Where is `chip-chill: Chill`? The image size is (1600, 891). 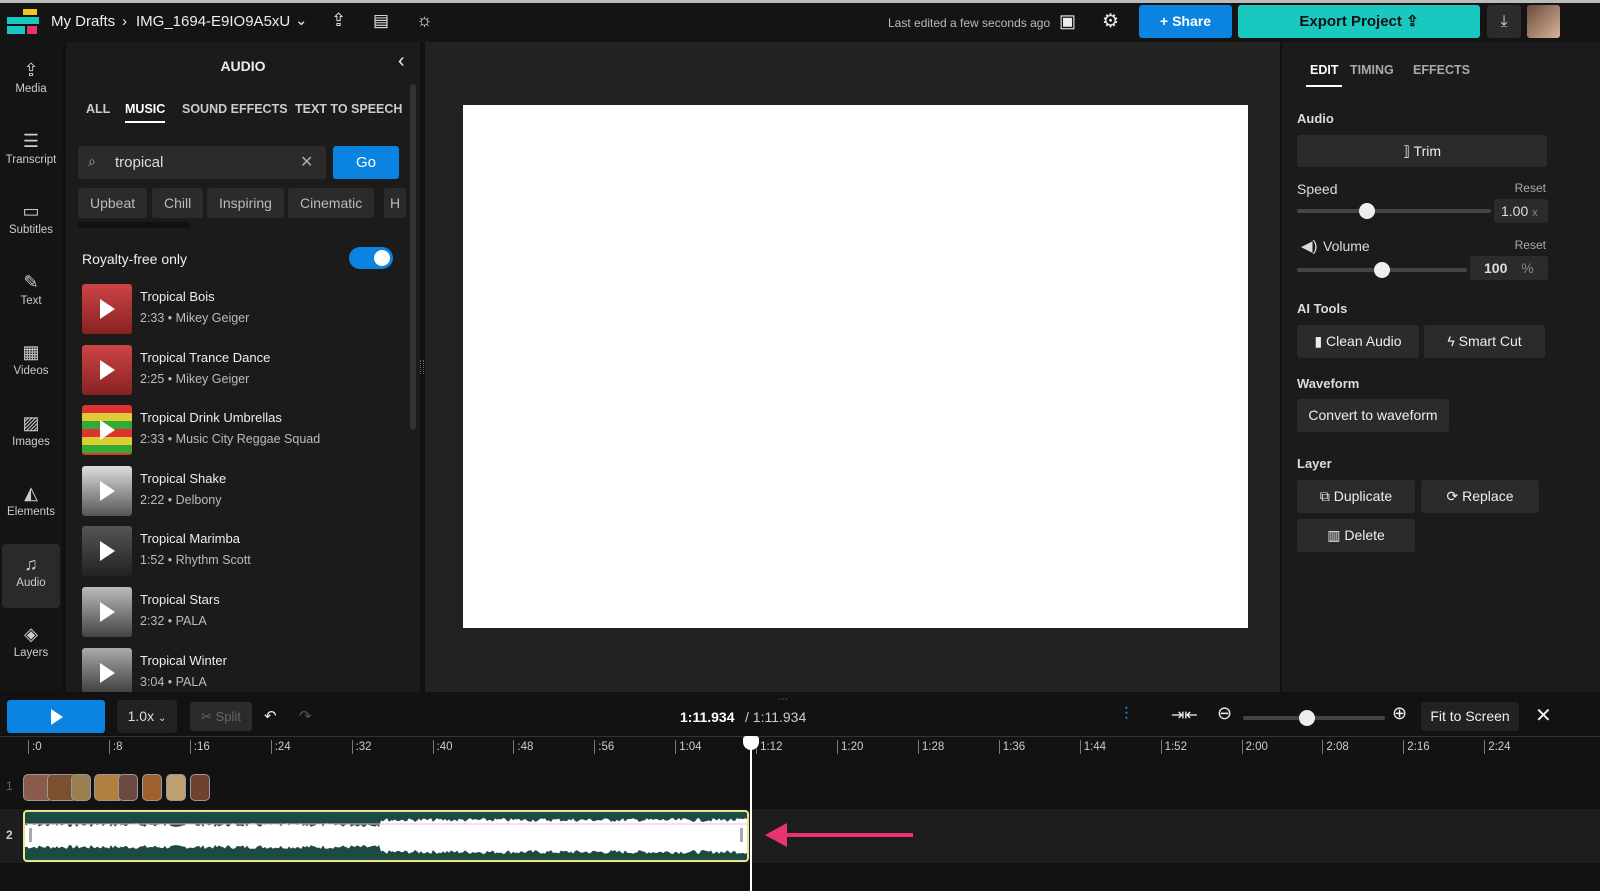 chip-chill: Chill is located at coordinates (178, 203).